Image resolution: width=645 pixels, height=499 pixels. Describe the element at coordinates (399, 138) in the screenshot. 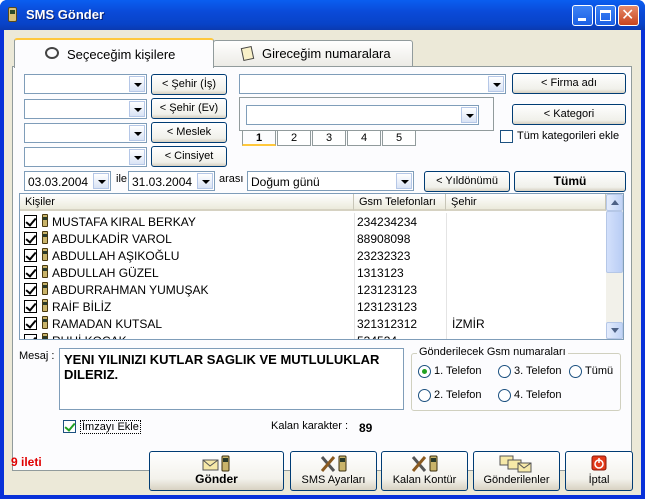

I see `category-page-5: 5` at that location.